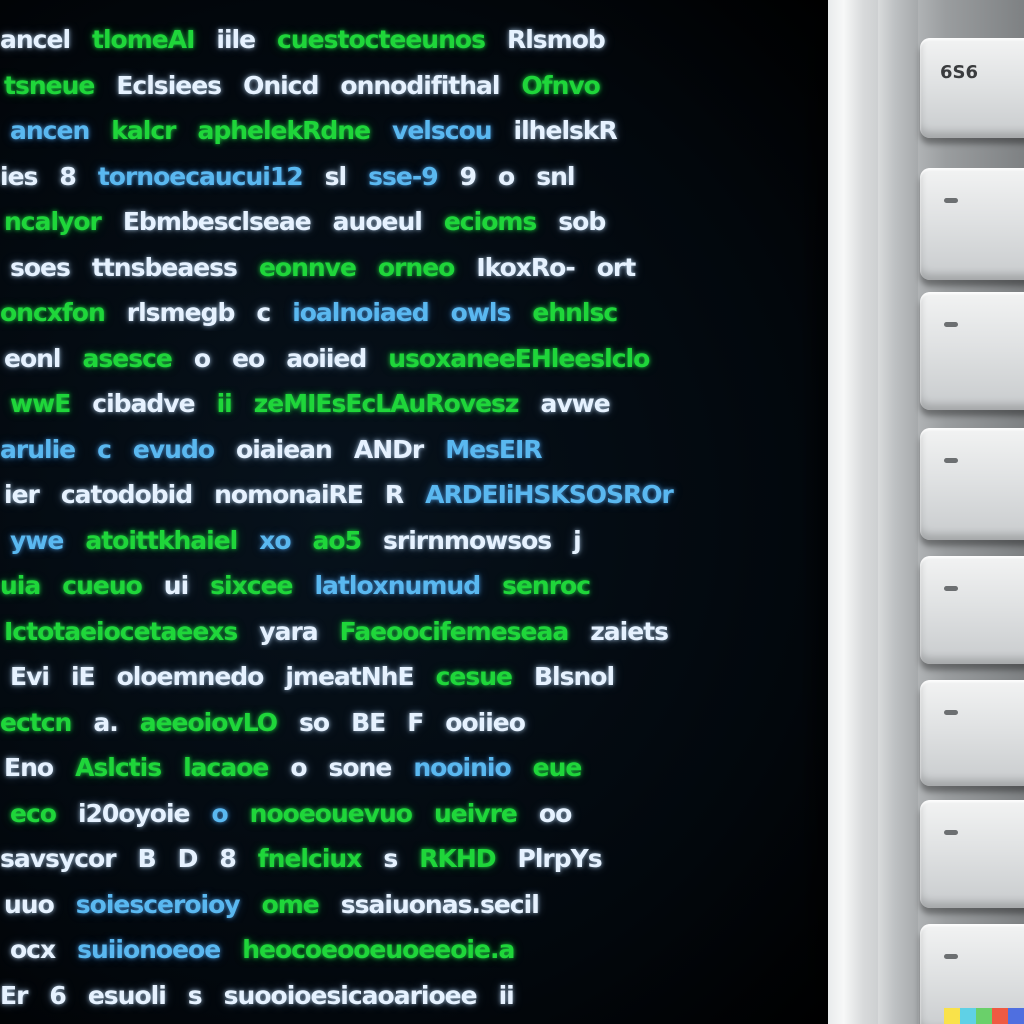 This screenshot has height=1024, width=1024. What do you see at coordinates (555, 176) in the screenshot?
I see `code-token: snl` at bounding box center [555, 176].